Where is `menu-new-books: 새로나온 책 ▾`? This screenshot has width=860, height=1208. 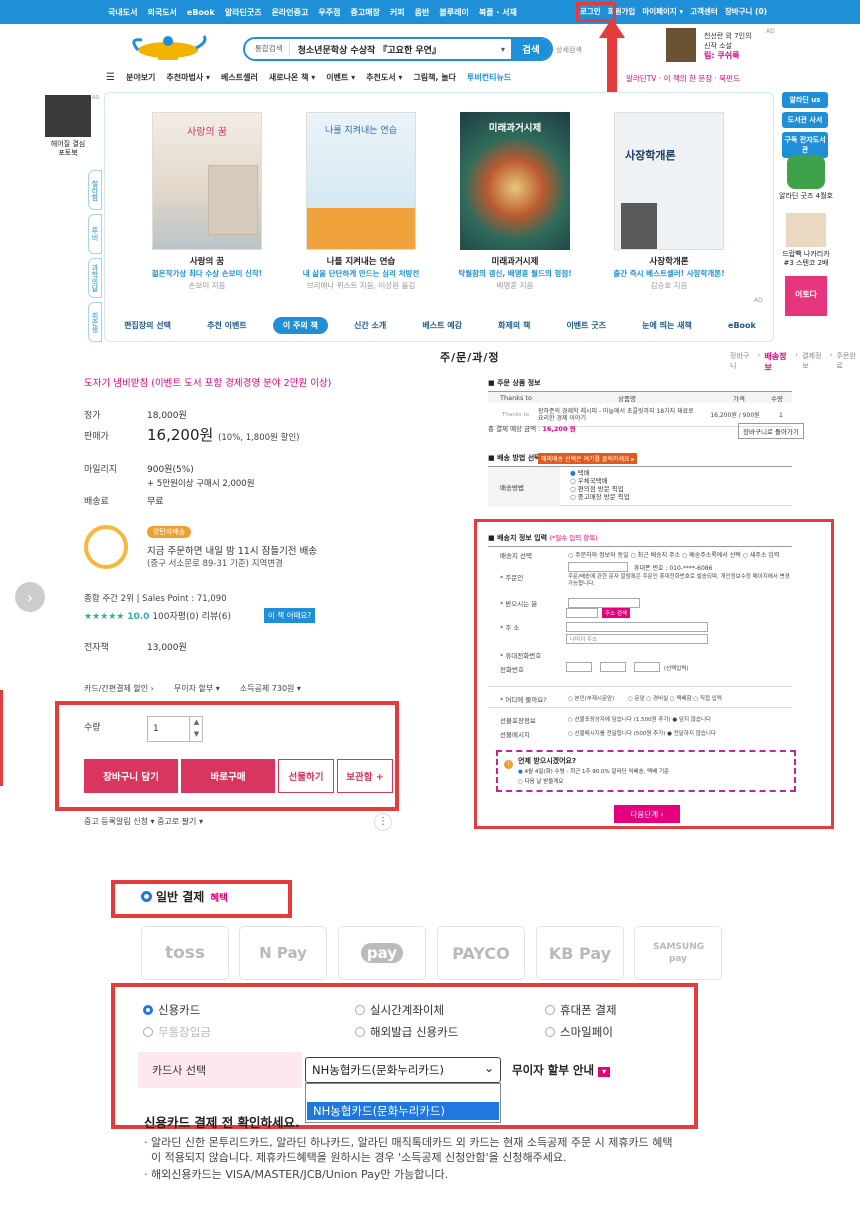 menu-new-books: 새로나온 책 ▾ is located at coordinates (292, 77).